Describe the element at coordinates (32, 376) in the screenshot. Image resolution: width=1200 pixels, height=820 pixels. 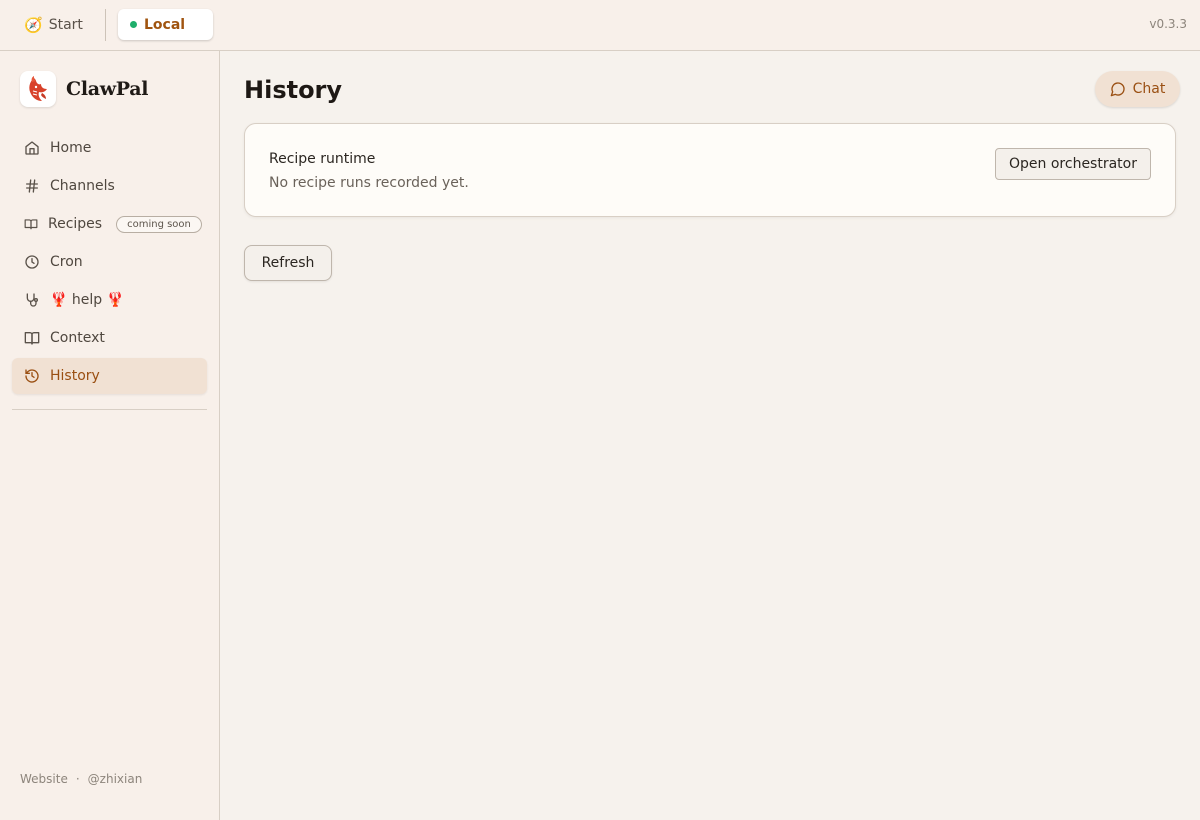
I see `history-icon` at that location.